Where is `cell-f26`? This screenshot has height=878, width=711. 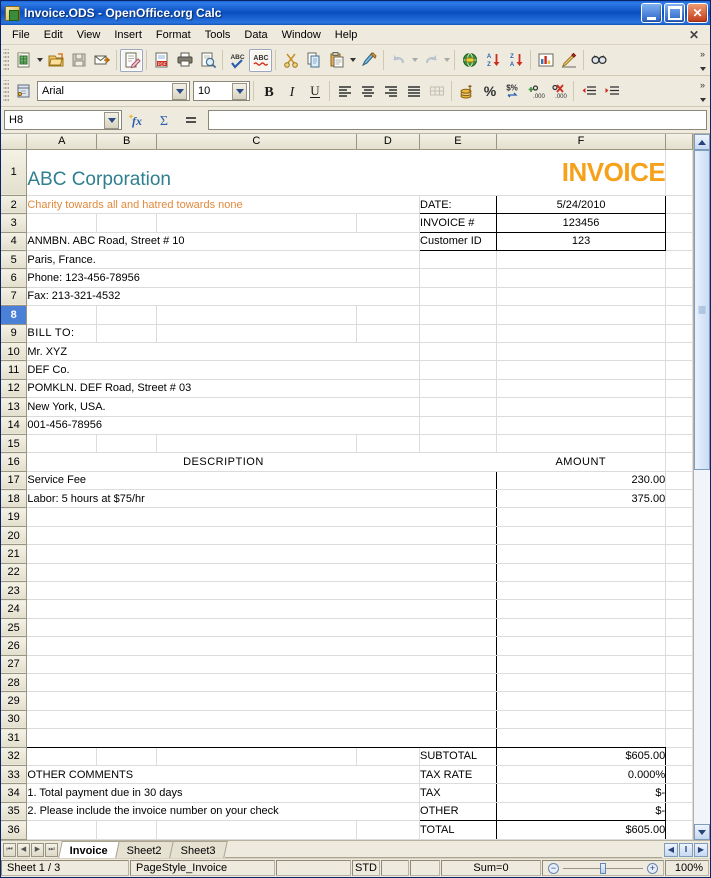 cell-f26 is located at coordinates (581, 646).